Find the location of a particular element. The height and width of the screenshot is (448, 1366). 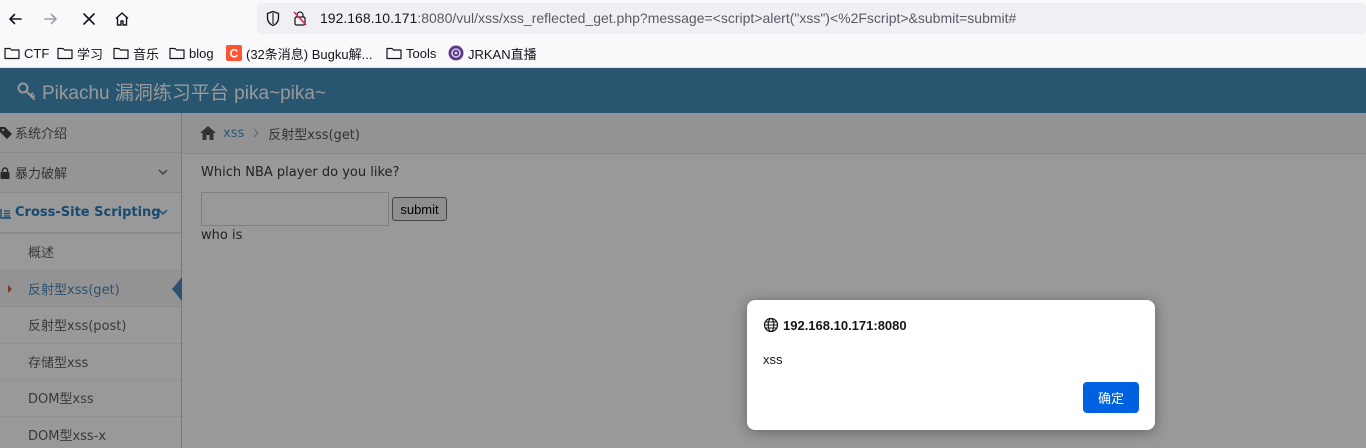

stop-button is located at coordinates (89, 19).